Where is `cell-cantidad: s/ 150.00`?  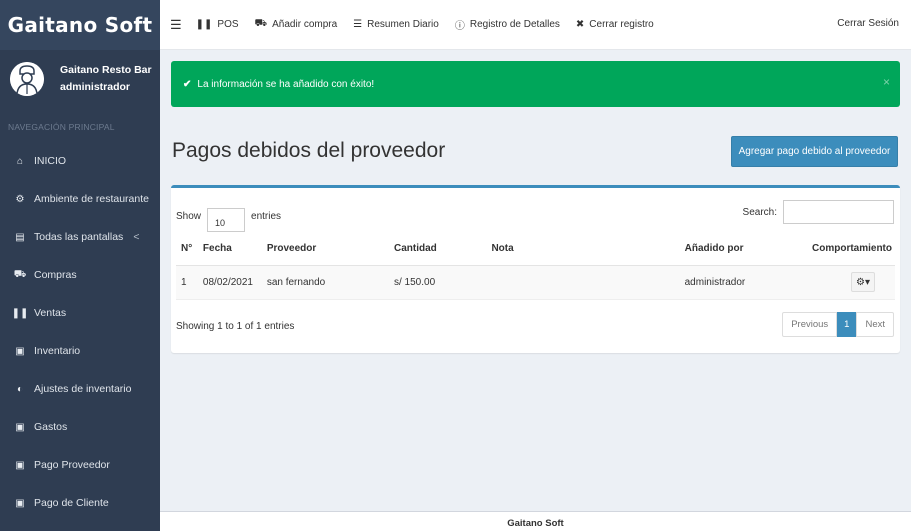
cell-cantidad: s/ 150.00 is located at coordinates (438, 282).